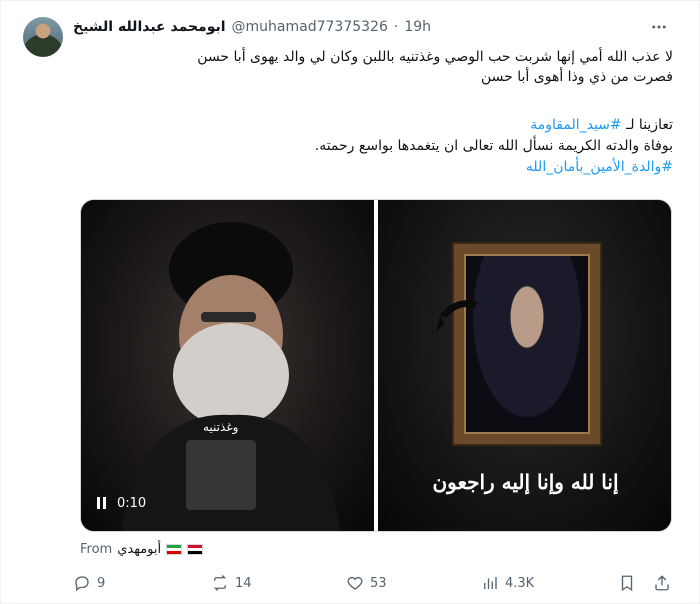  What do you see at coordinates (101, 583) in the screenshot?
I see `reply-count: 9` at bounding box center [101, 583].